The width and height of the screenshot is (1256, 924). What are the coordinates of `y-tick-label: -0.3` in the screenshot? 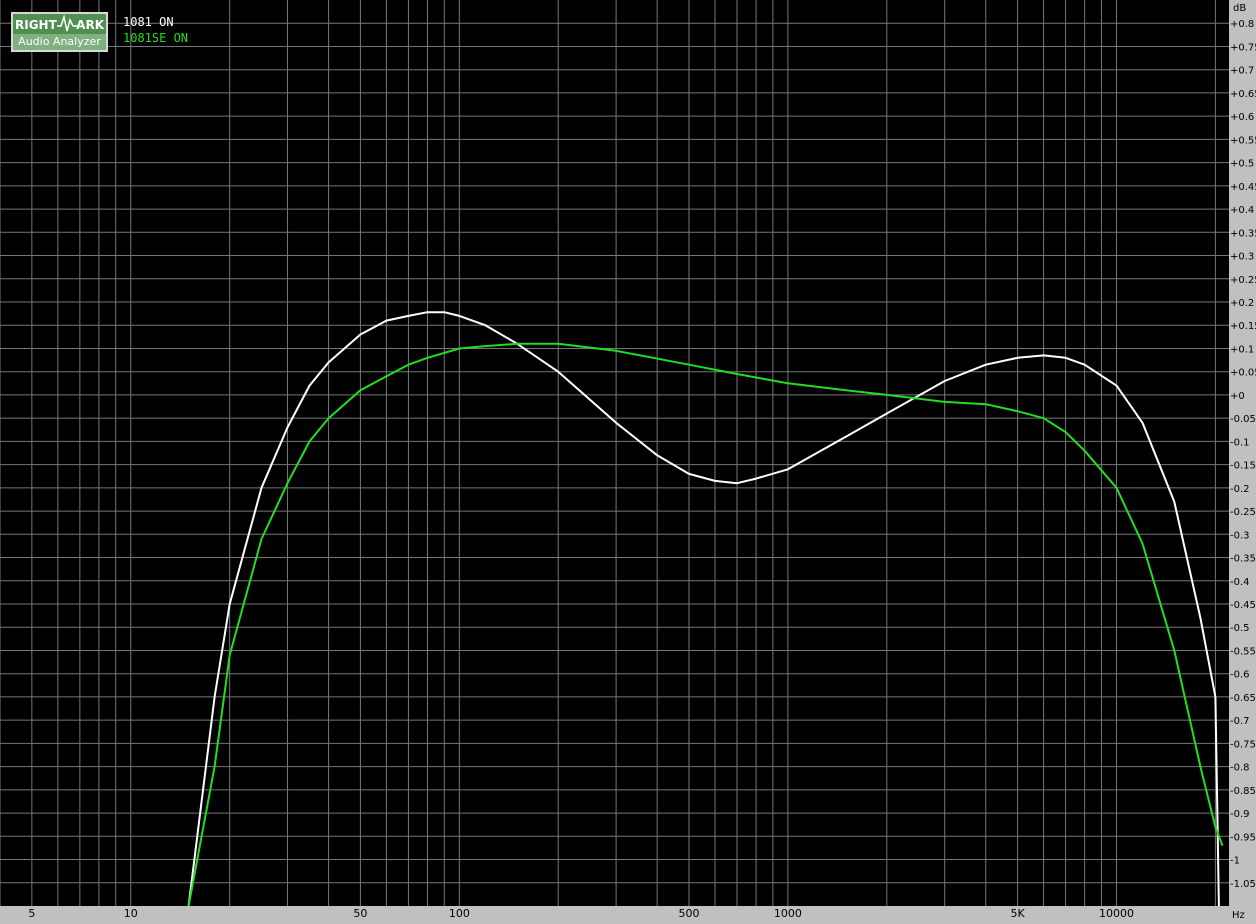 It's located at (1240, 535).